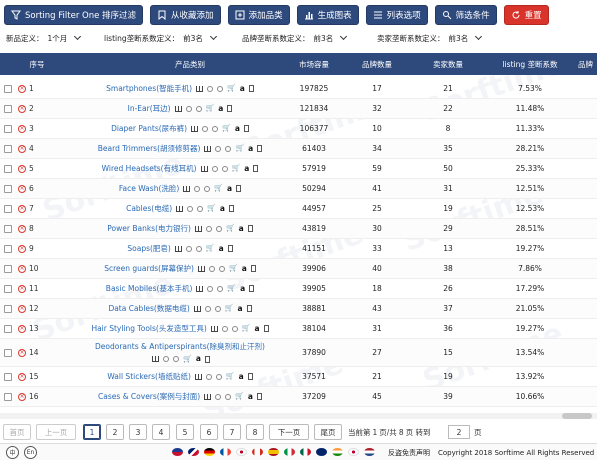 The image size is (597, 460). Describe the element at coordinates (232, 432) in the screenshot. I see `page-button-7: 7` at that location.